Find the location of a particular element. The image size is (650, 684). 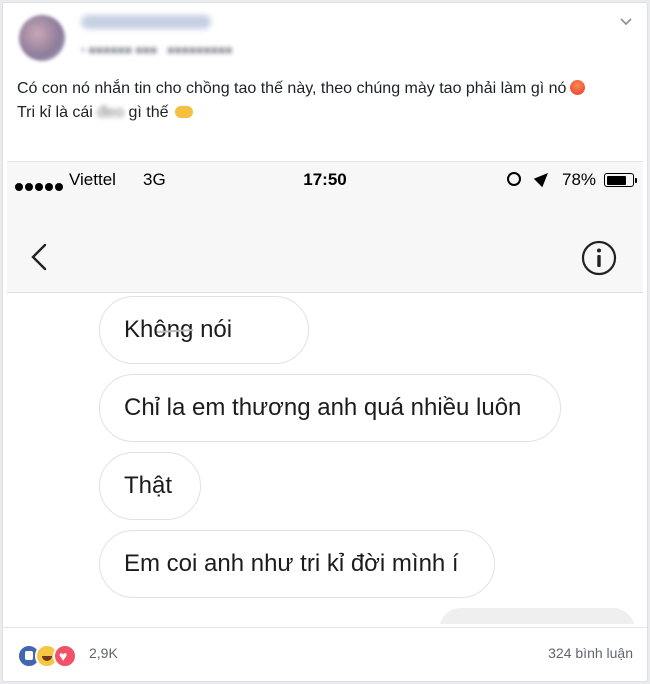

rotation-lock-icon is located at coordinates (514, 179).